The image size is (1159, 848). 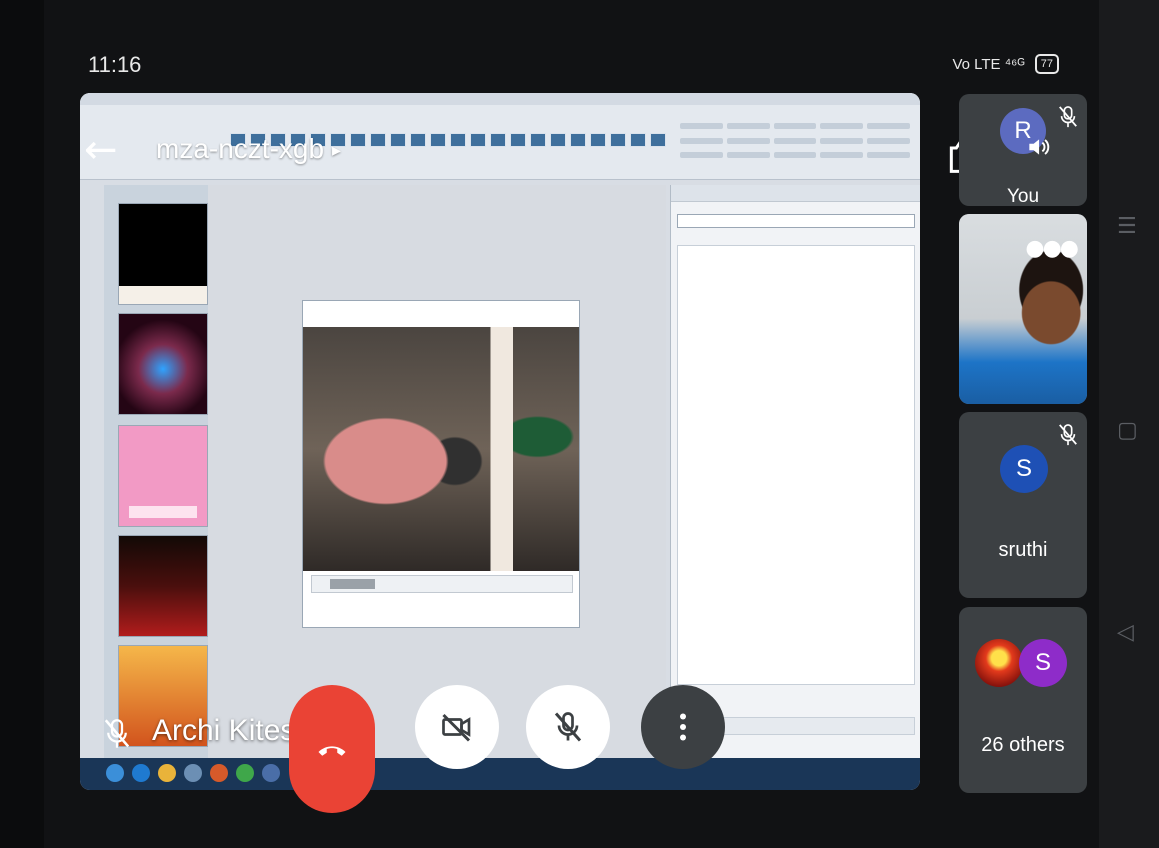 I want to click on more-horiz-icon: ●●●, so click(x=1052, y=248).